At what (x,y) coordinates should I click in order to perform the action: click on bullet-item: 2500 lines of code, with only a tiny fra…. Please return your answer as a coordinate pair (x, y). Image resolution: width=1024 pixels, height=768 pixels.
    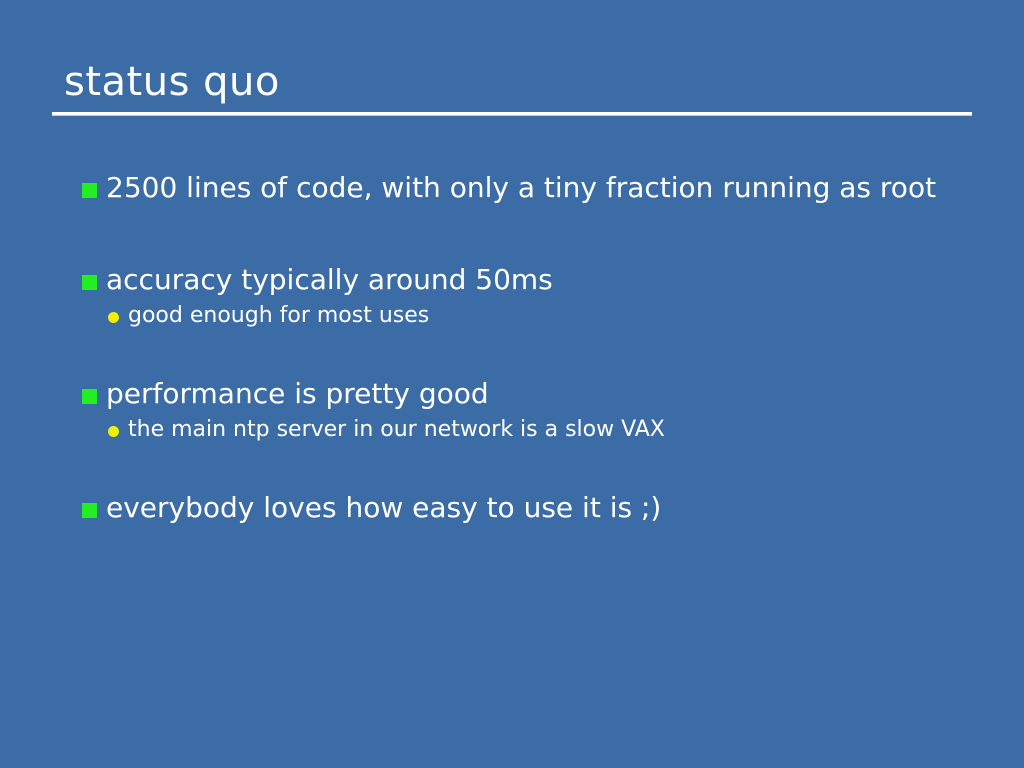
    Looking at the image, I should click on (520, 188).